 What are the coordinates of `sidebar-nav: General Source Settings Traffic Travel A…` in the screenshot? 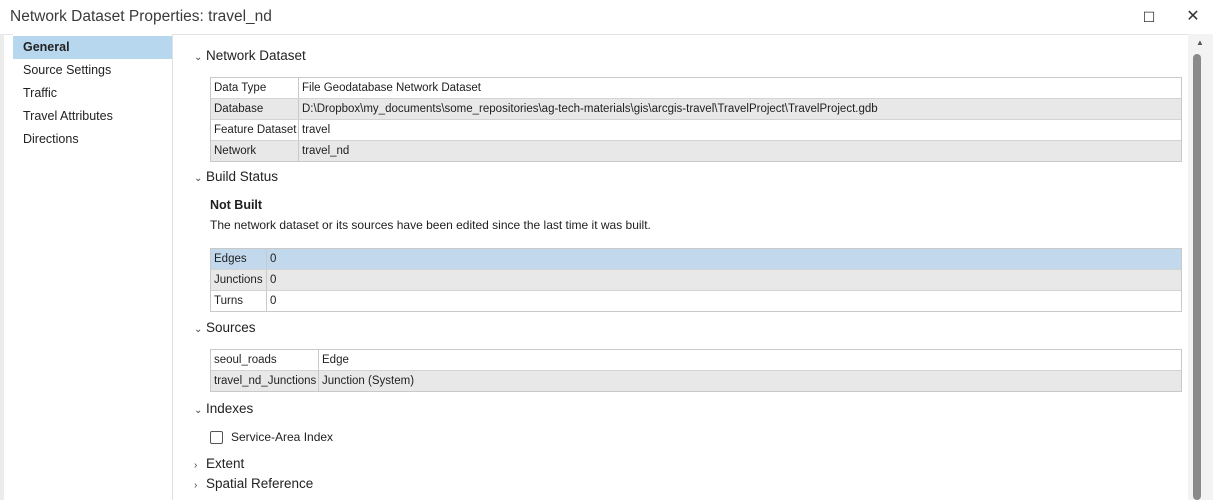 It's located at (93, 267).